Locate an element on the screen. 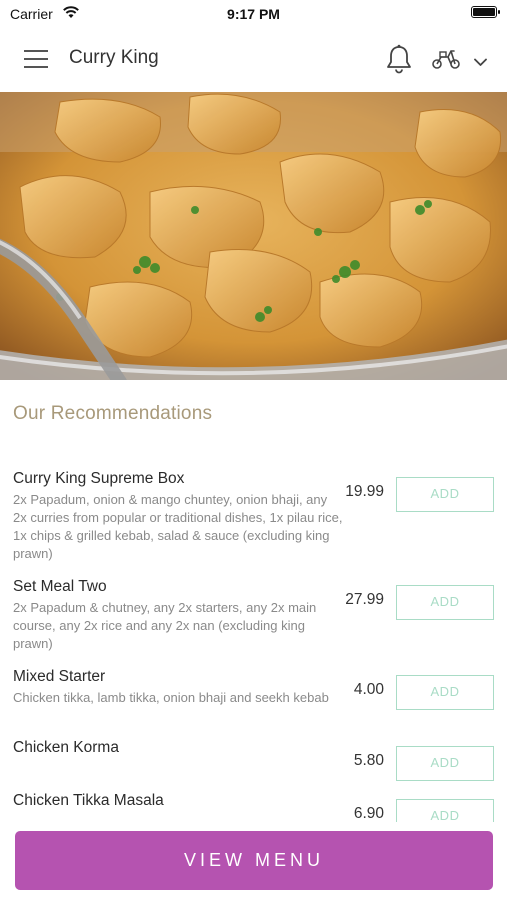  hamburger-menu-icon is located at coordinates (36, 59).